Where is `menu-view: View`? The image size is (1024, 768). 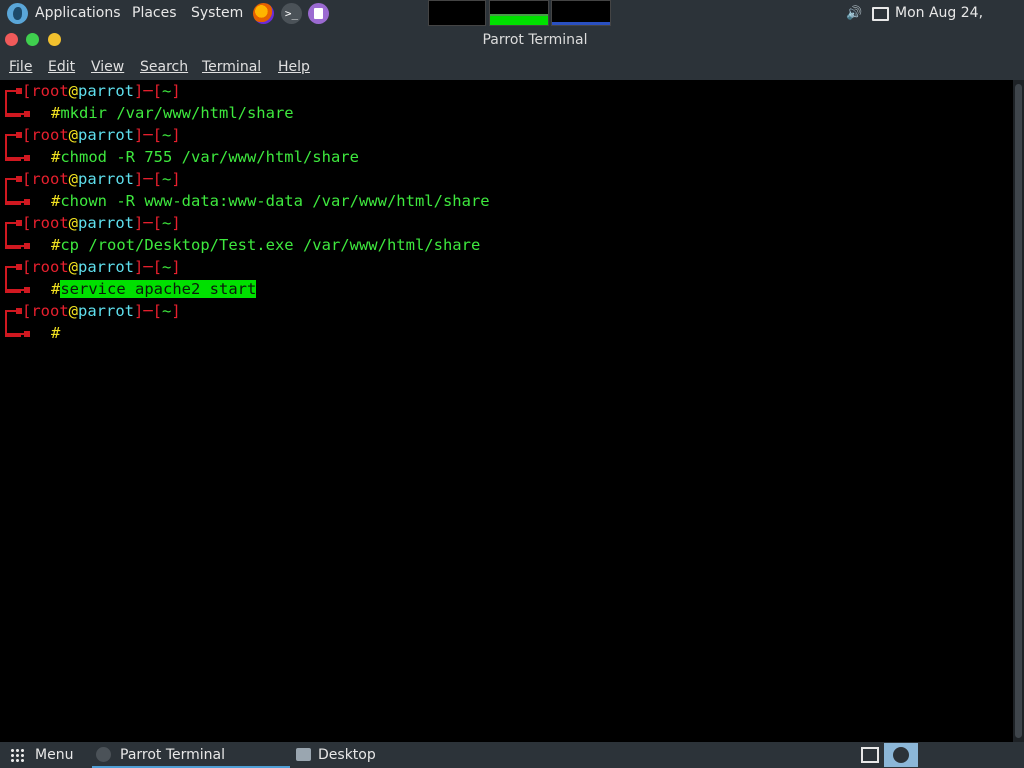 menu-view: View is located at coordinates (107, 67).